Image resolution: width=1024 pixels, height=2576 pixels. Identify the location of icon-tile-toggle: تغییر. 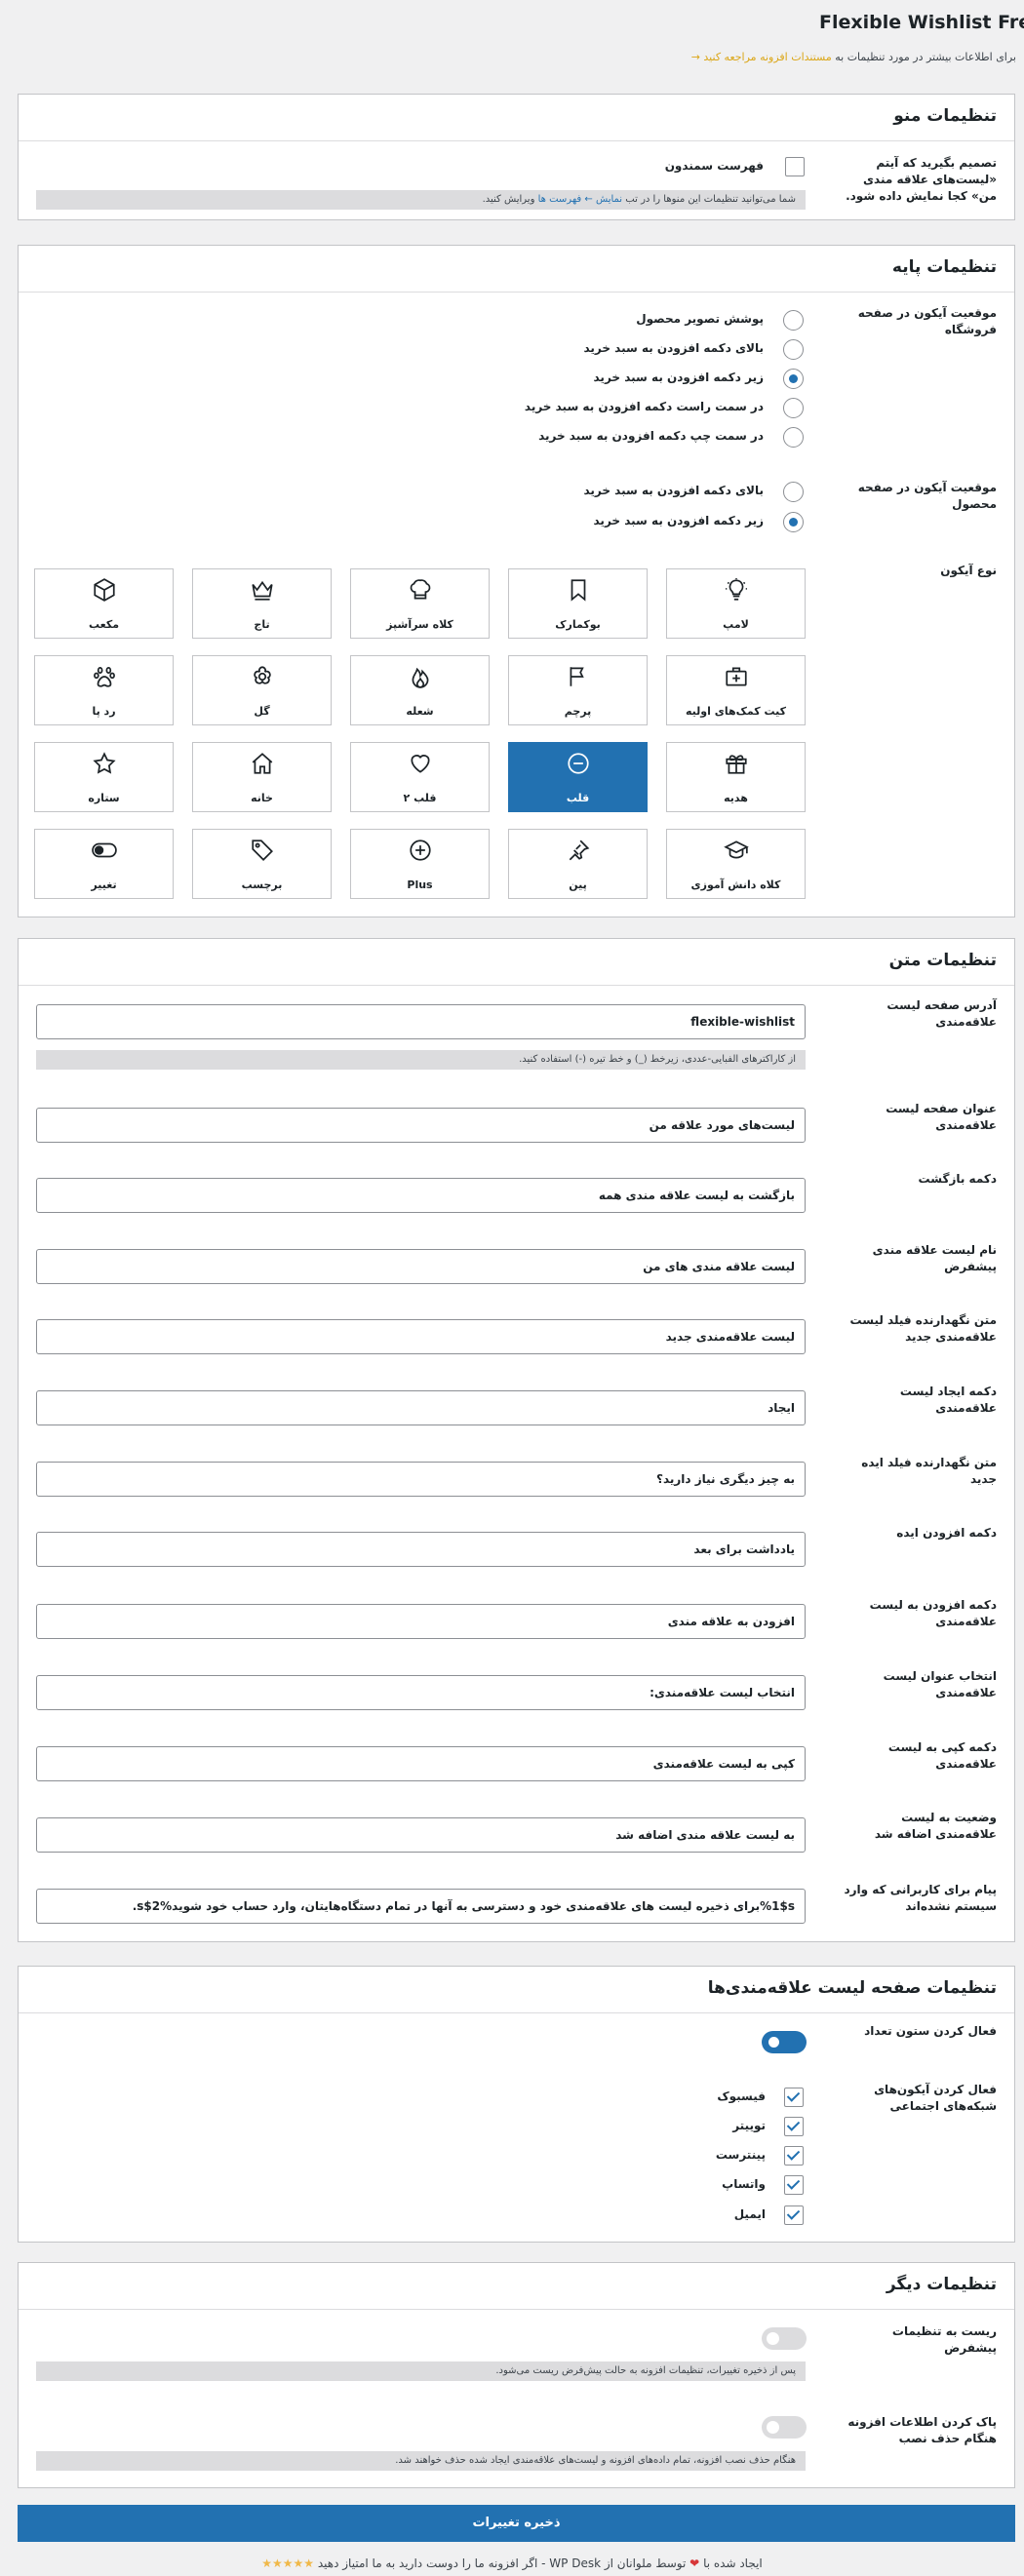
(104, 864).